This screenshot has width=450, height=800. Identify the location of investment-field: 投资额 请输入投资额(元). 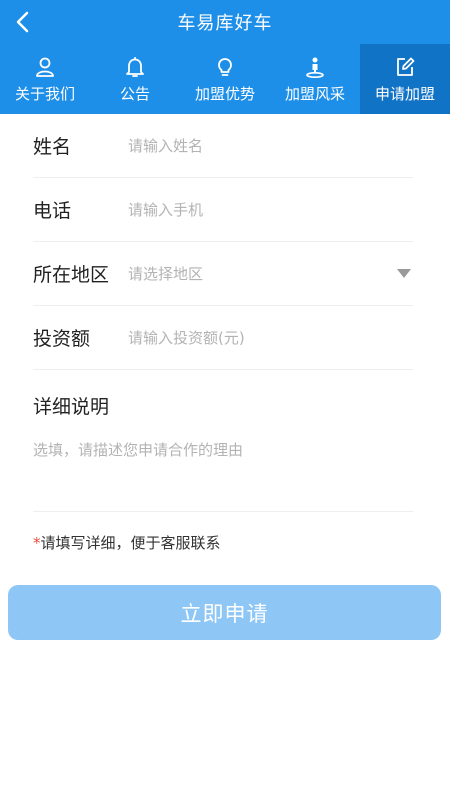
(223, 338).